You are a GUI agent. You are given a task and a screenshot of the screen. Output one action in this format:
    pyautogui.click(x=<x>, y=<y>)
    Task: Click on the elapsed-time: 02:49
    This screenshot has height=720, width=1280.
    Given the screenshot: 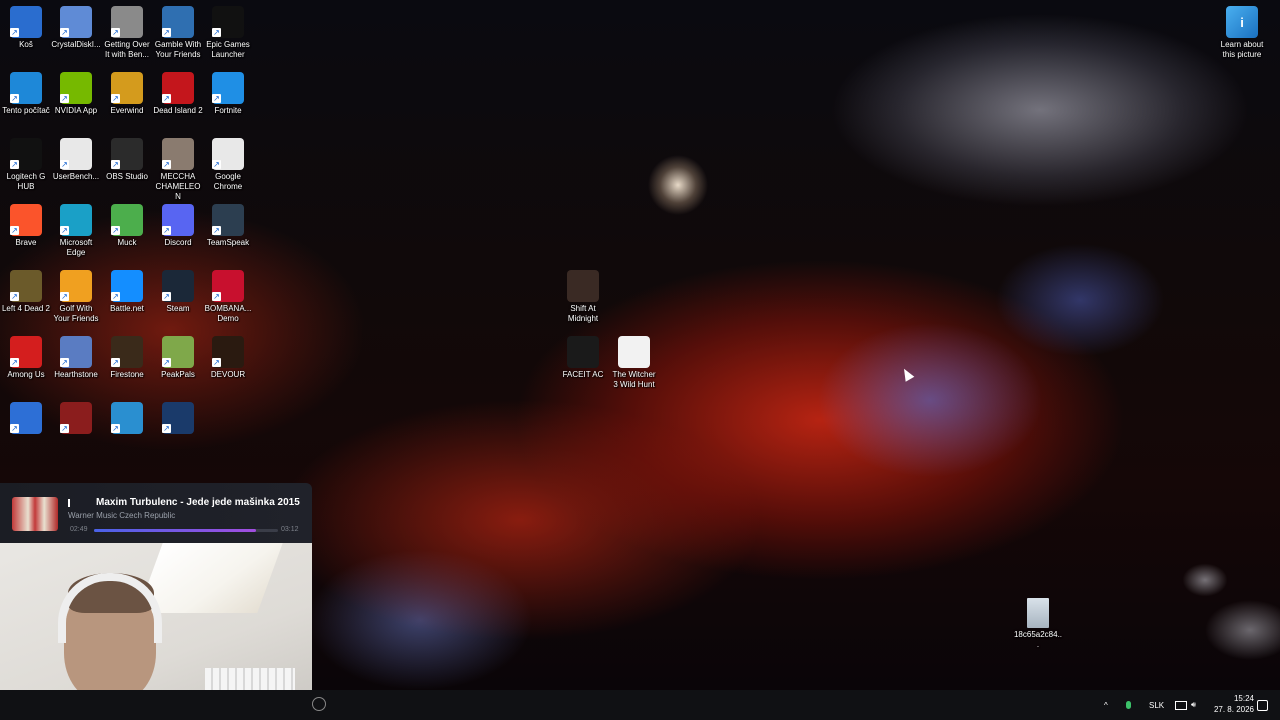 What is the action you would take?
    pyautogui.click(x=79, y=529)
    